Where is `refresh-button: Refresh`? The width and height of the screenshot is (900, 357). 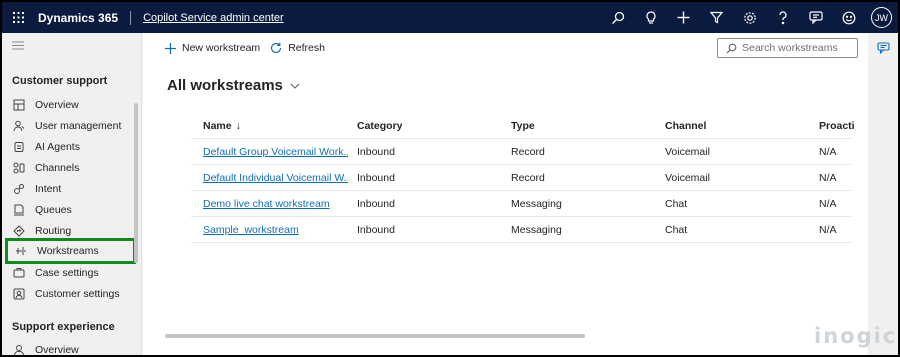 refresh-button: Refresh is located at coordinates (297, 48).